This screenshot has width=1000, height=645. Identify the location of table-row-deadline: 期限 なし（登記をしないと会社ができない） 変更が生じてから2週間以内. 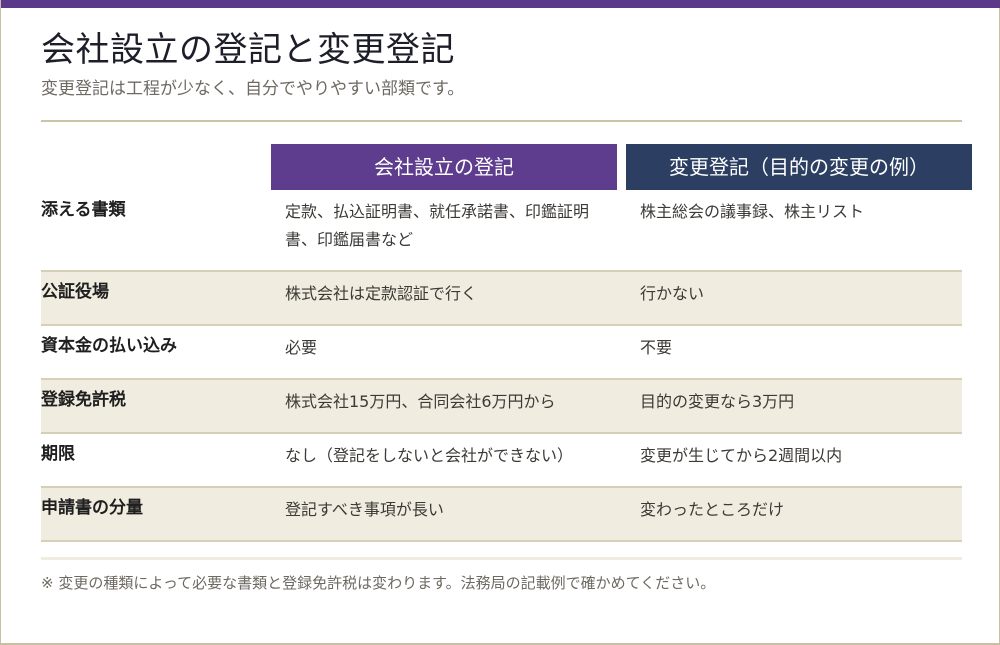
(501, 461).